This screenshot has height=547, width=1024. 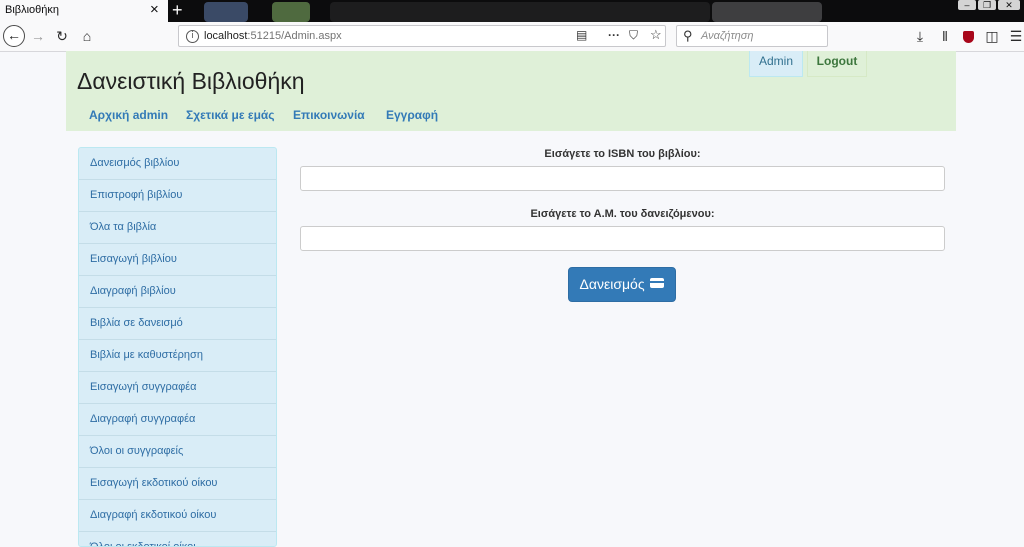 I want to click on search-icon: ⚲, so click(x=688, y=35).